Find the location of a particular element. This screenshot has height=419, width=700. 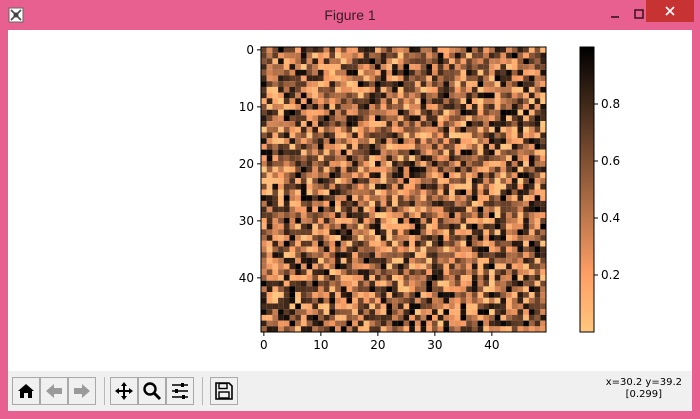

close-button is located at coordinates (670, 11).